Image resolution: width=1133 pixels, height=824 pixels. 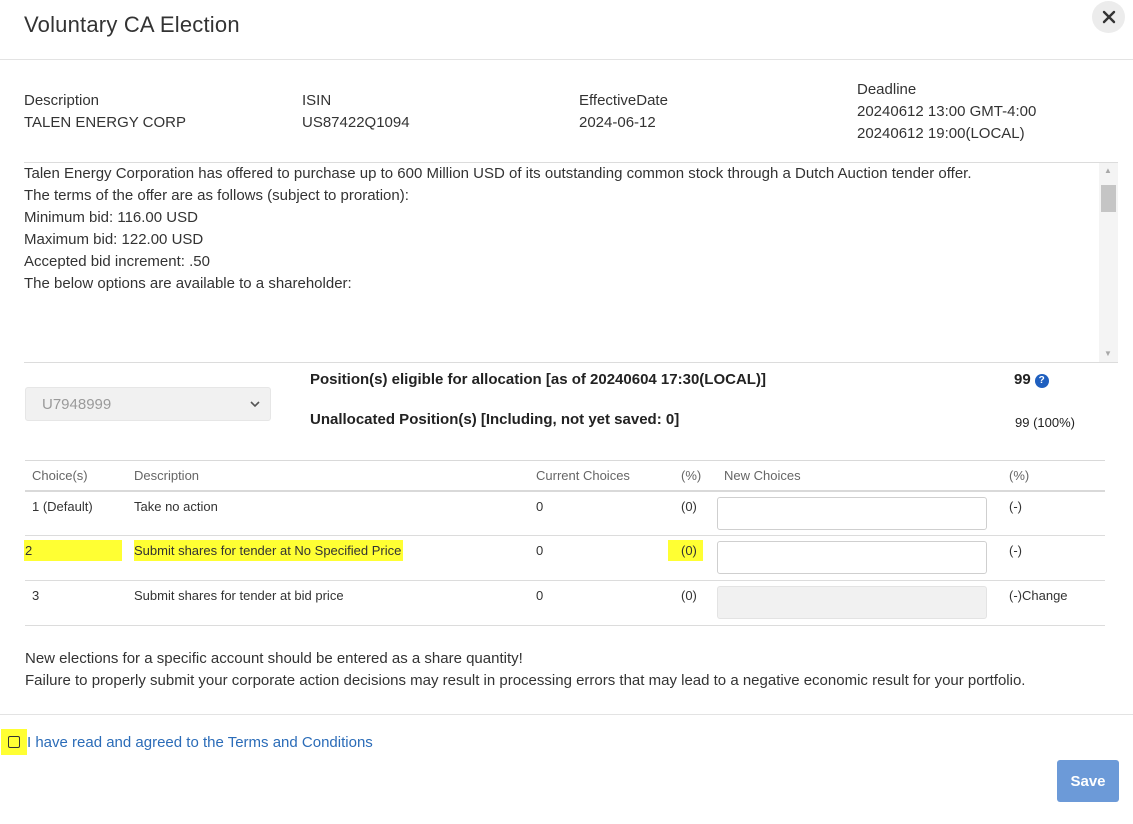 I want to click on choice-cell: 2, so click(x=75, y=558).